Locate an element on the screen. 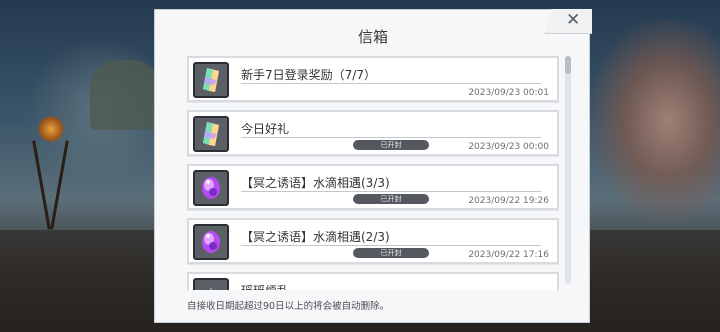 The height and width of the screenshot is (332, 720). scrollbar is located at coordinates (568, 170).